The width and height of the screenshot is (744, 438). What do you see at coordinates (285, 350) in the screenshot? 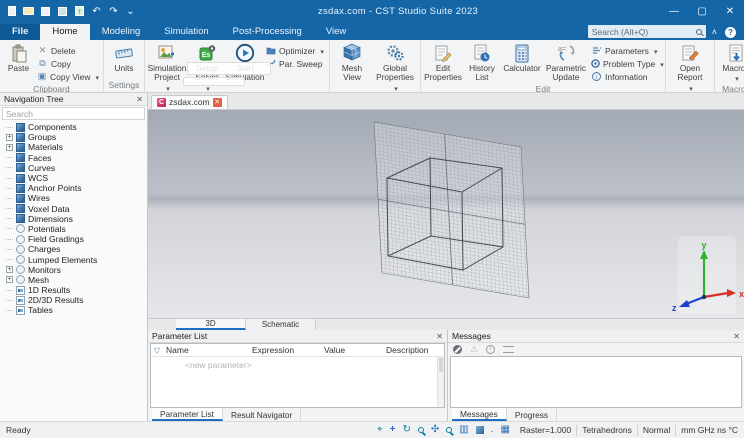
I see `column-expression: Expression` at bounding box center [285, 350].